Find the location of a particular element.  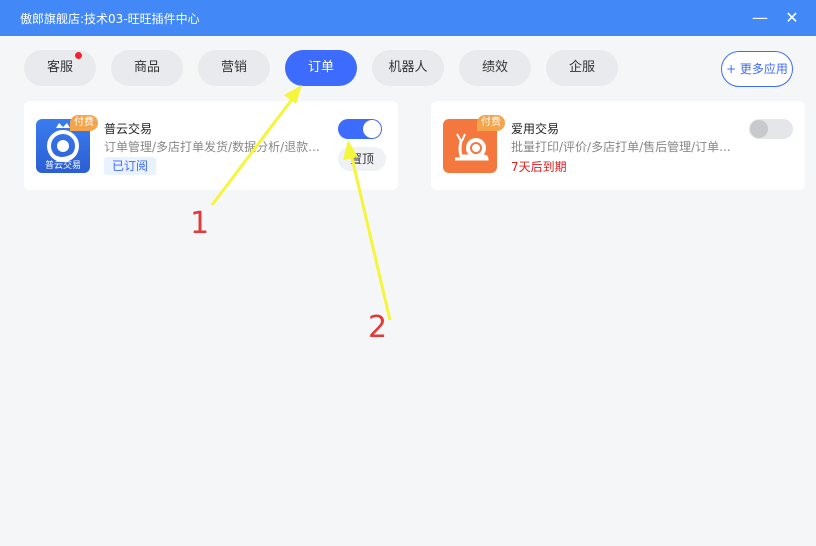

pin-label: 置顶 is located at coordinates (361, 159).